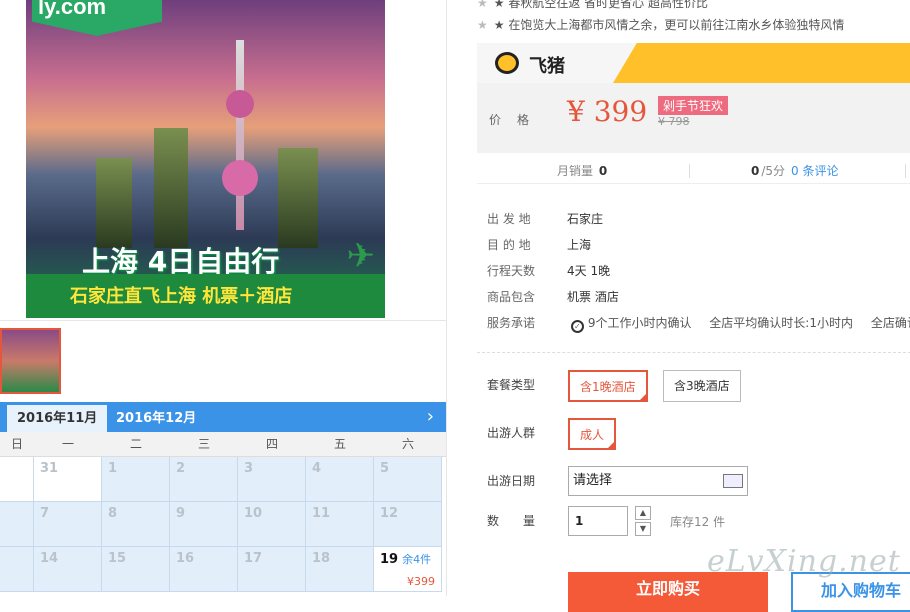 Image resolution: width=910 pixels, height=612 pixels. I want to click on calendar-icon, so click(733, 481).